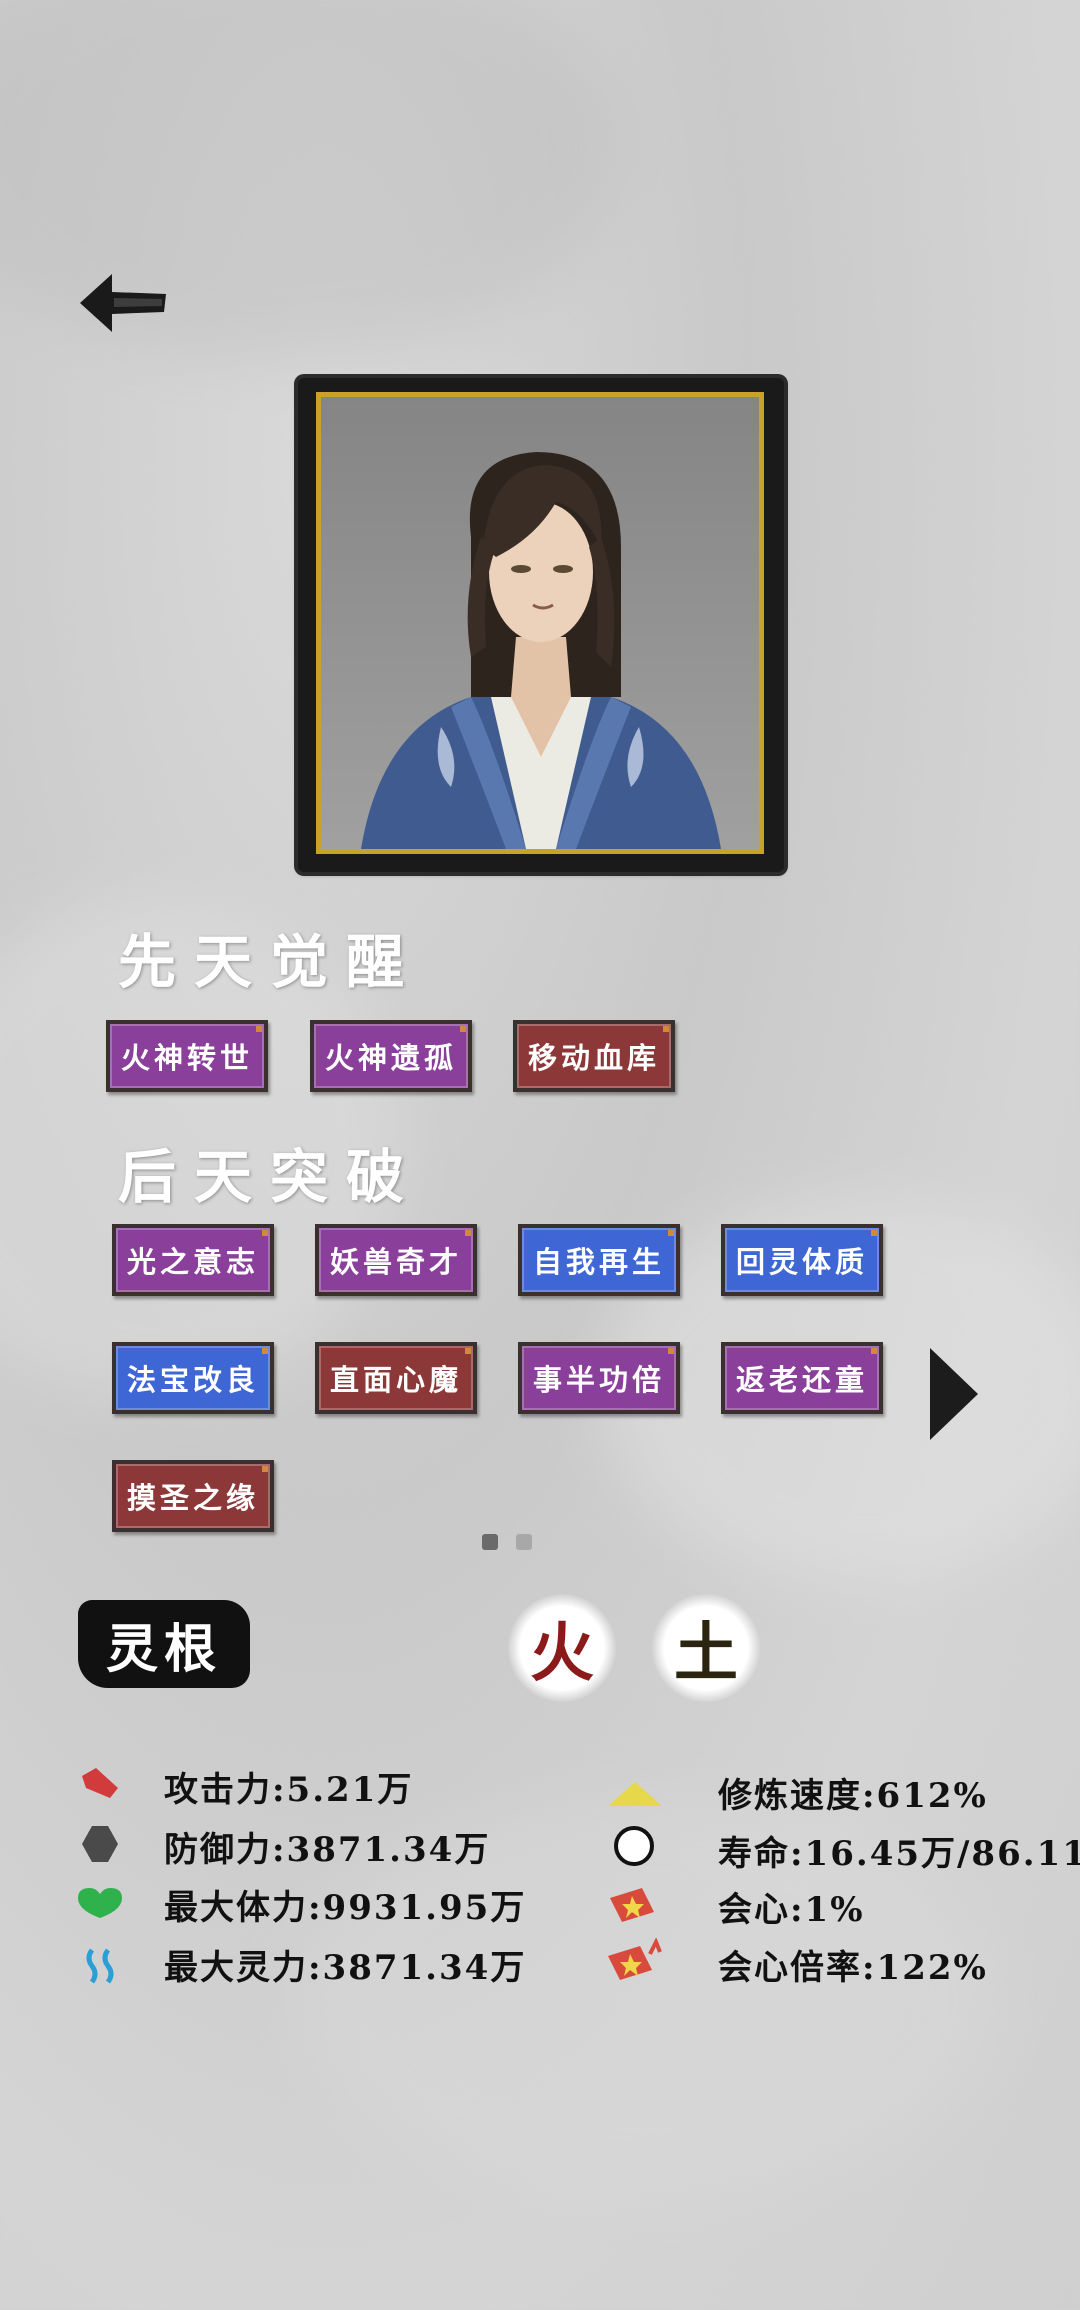 This screenshot has width=1080, height=2310. Describe the element at coordinates (599, 1378) in the screenshot. I see `acquired-tag: 事半功倍` at that location.